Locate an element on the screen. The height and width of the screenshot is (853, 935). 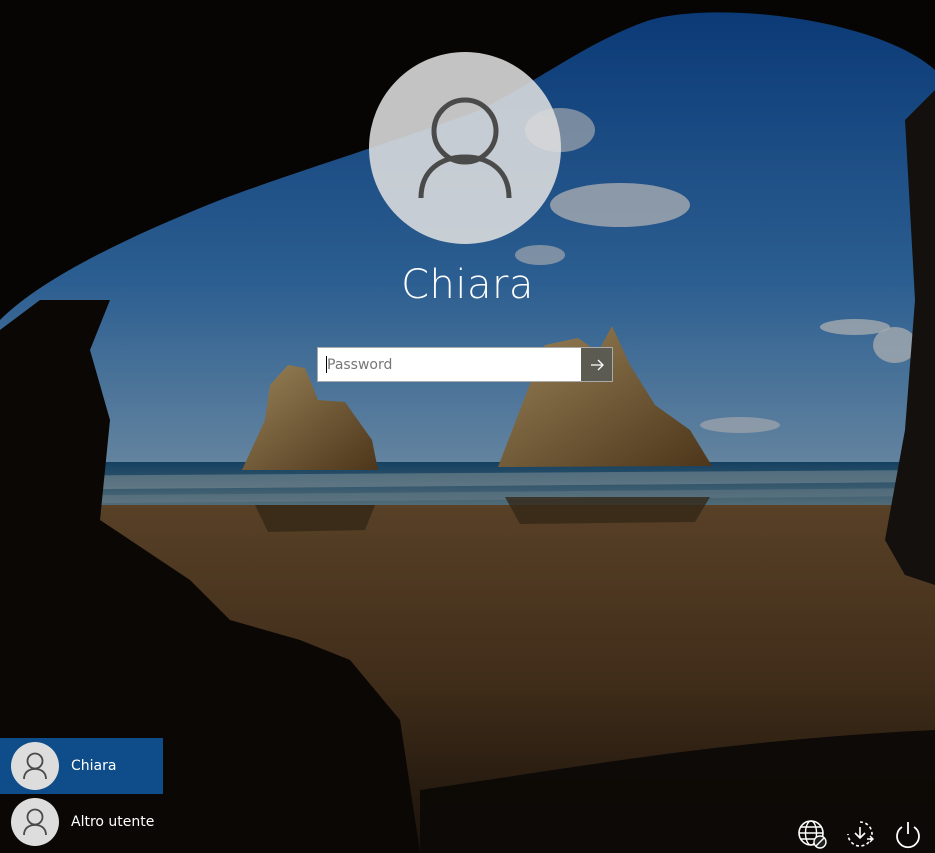
submit-button is located at coordinates (596, 364).